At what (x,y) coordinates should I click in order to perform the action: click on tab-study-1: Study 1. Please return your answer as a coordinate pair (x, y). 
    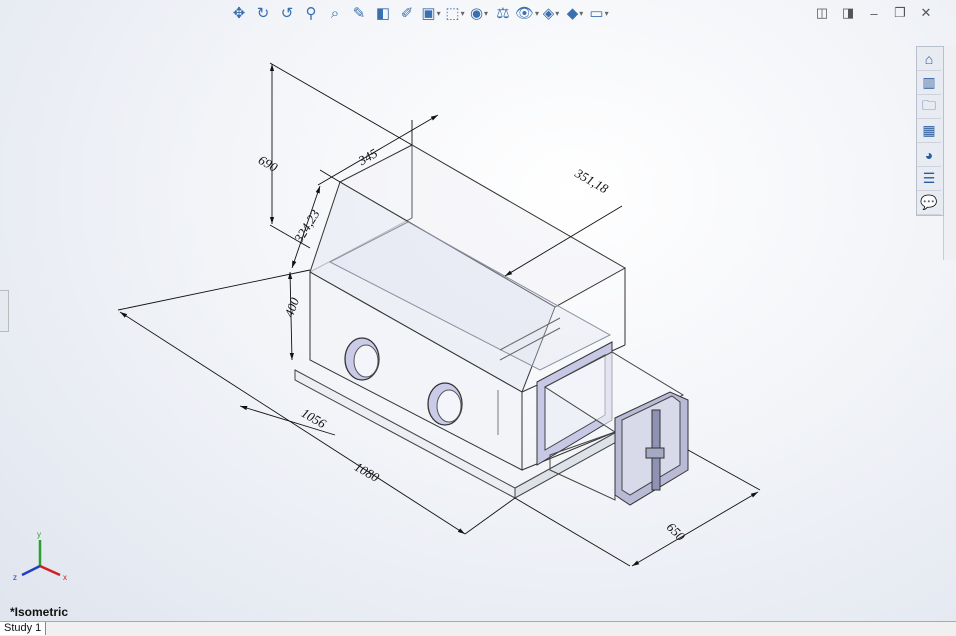
    Looking at the image, I should click on (23, 628).